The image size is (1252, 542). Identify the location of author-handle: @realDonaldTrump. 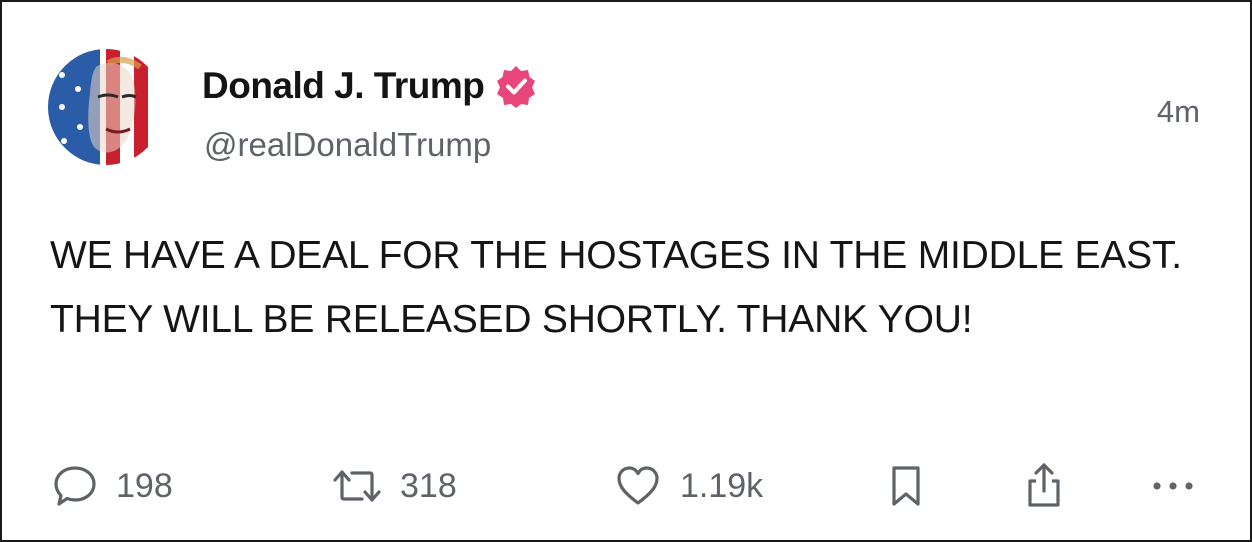
(347, 145).